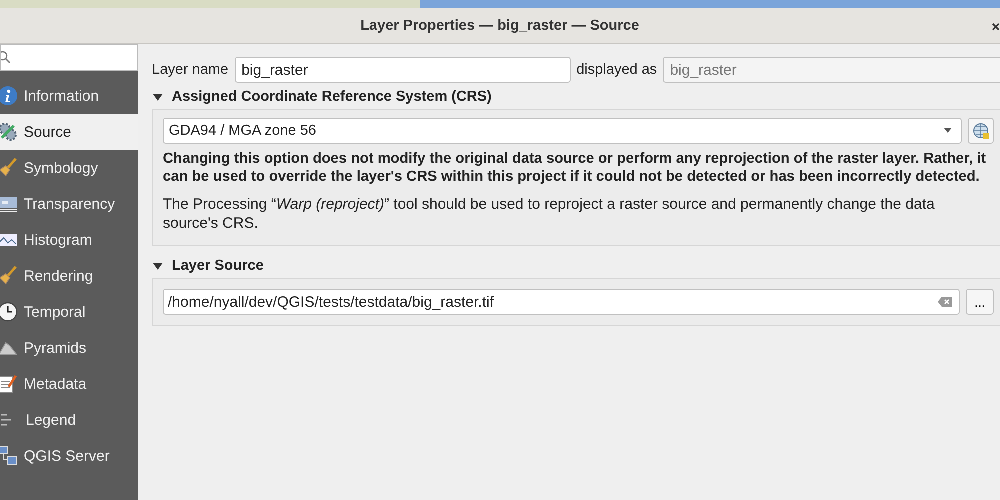  I want to click on sidebar-item: Pyramids, so click(69, 348).